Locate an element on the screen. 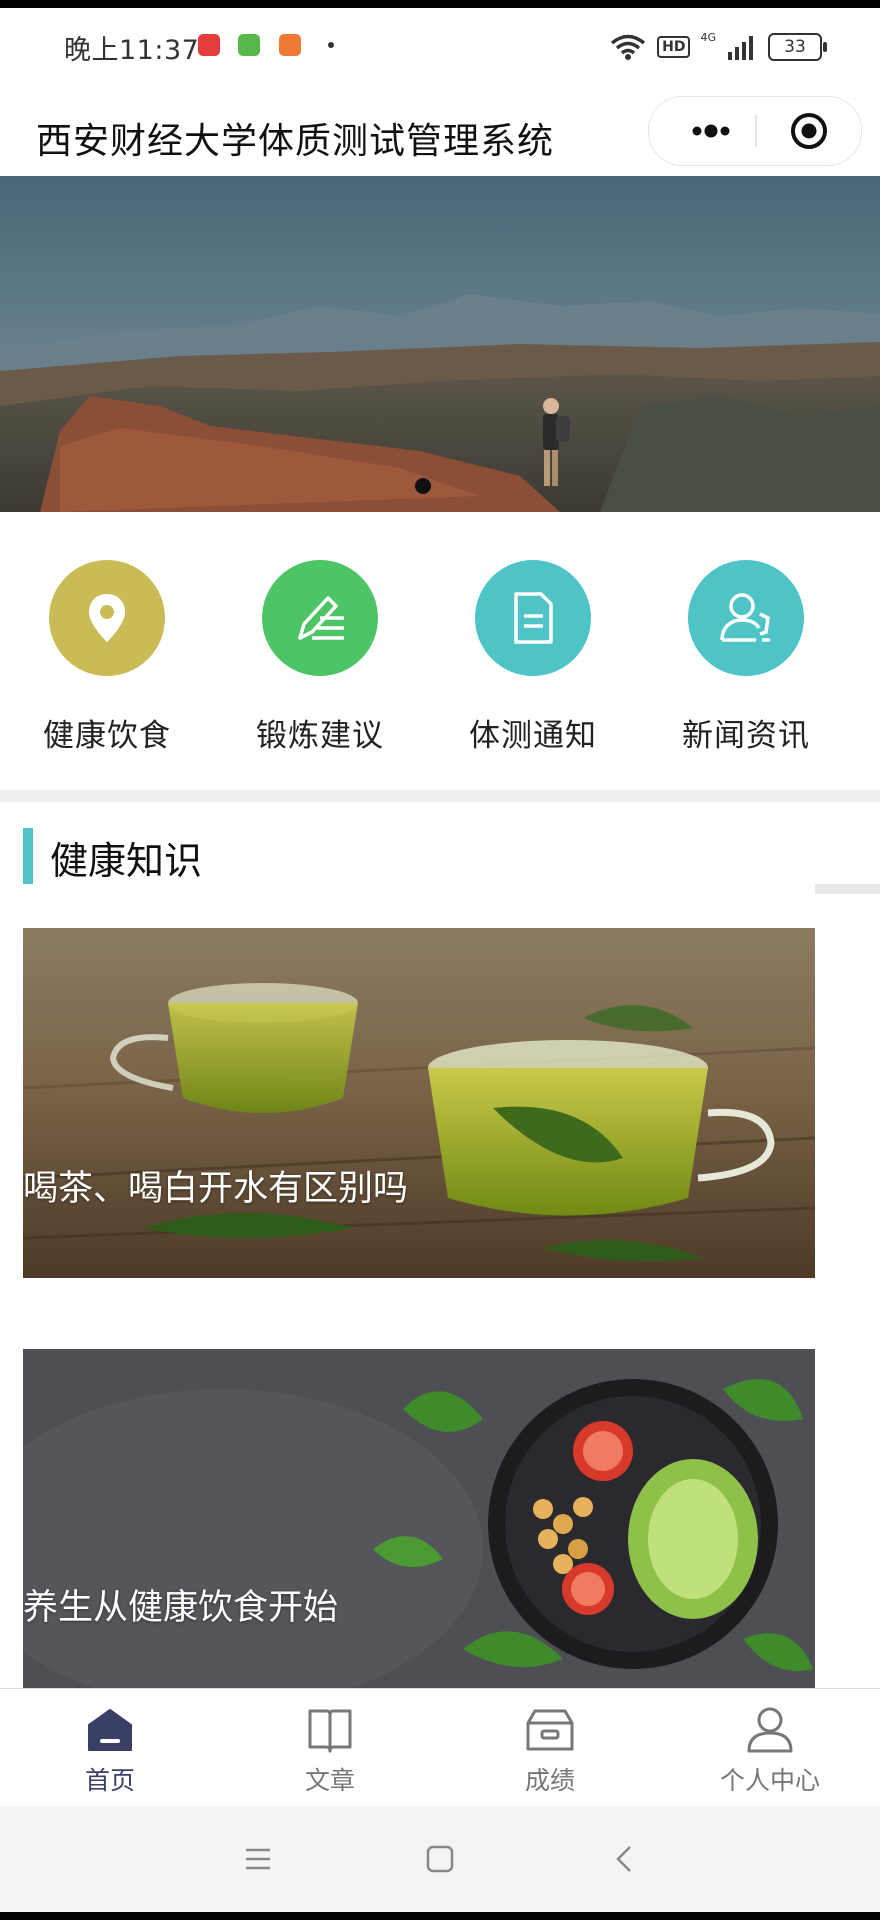 The width and height of the screenshot is (880, 1920). quick-entry-grid: 健康饮食 锻炼建议 体测通知 新闻资讯 is located at coordinates (440, 654).